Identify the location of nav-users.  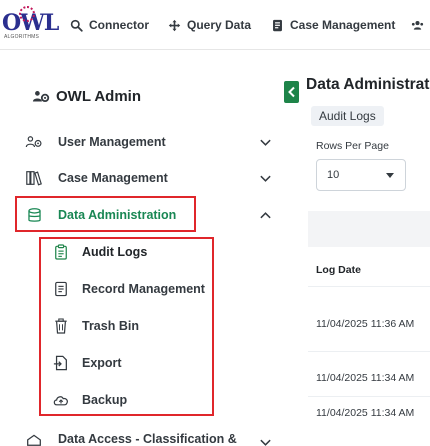
(417, 25).